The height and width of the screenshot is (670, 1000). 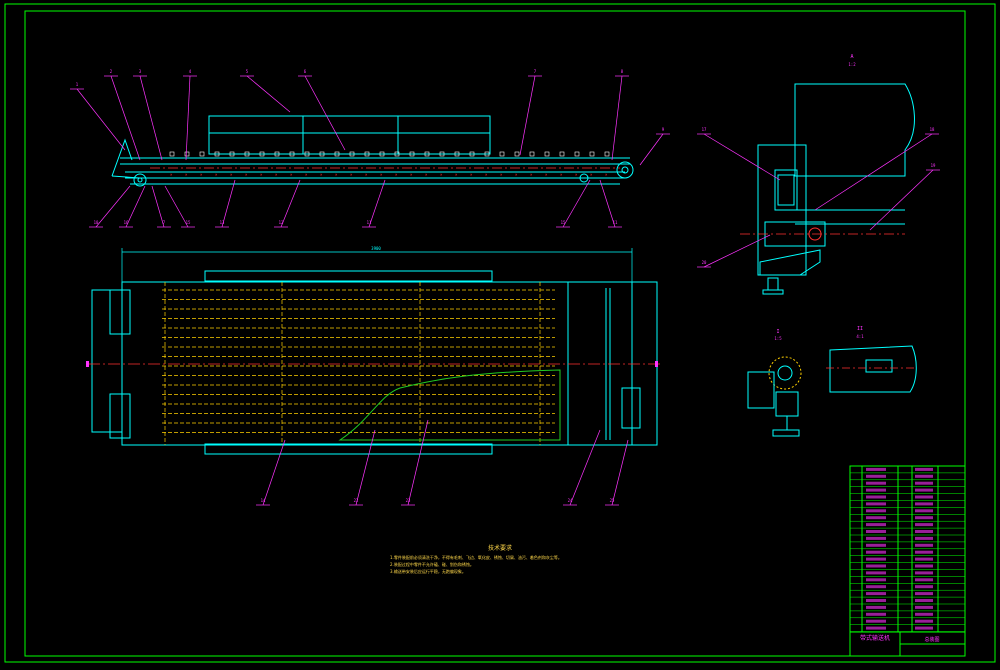 I want to click on callout-label: 3, so click(x=140, y=71).